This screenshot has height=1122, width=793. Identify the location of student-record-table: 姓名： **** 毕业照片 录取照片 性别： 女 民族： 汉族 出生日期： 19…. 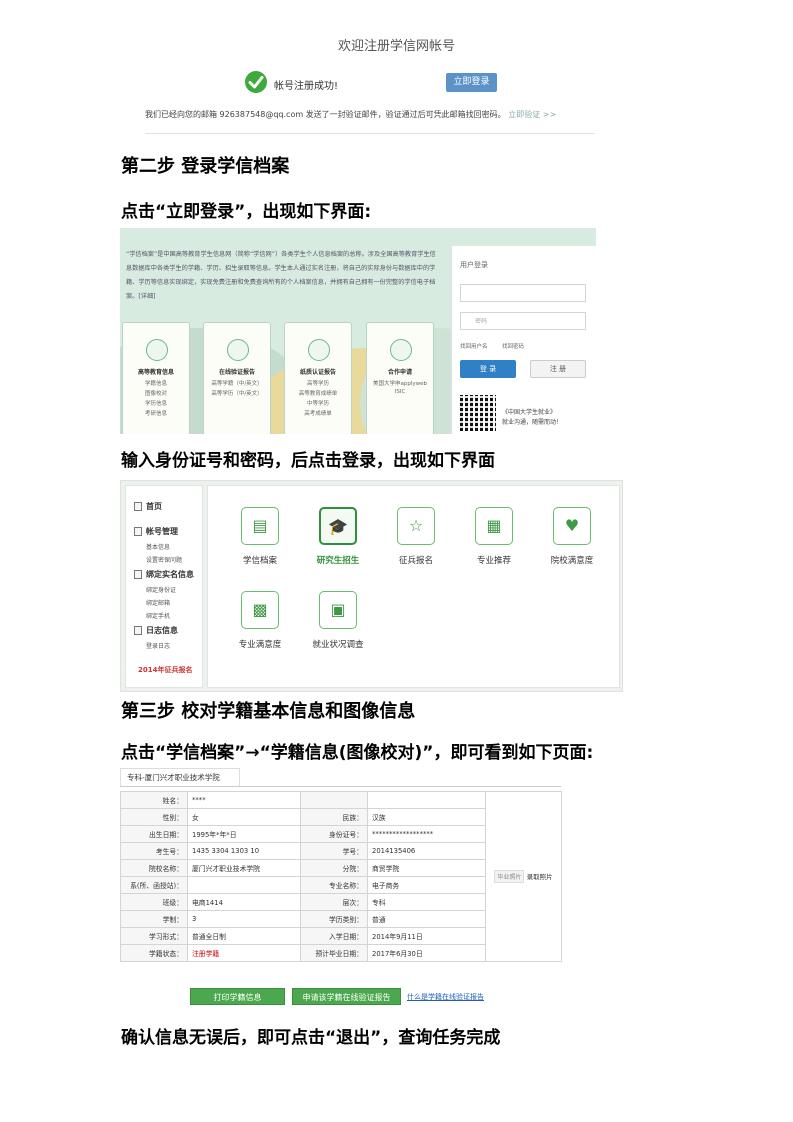
(341, 876).